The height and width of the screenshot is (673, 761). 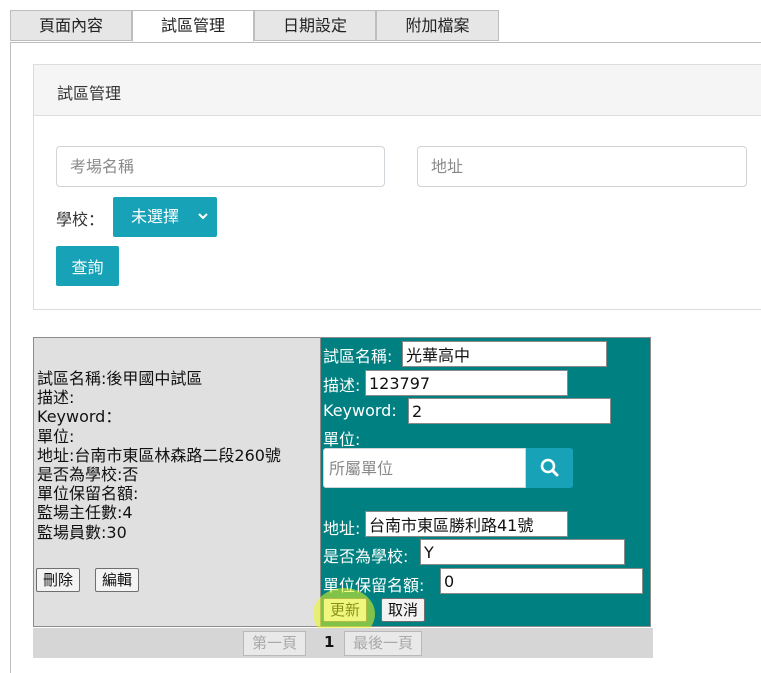 I want to click on tab-exam-area: 試區管理, so click(x=193, y=26).